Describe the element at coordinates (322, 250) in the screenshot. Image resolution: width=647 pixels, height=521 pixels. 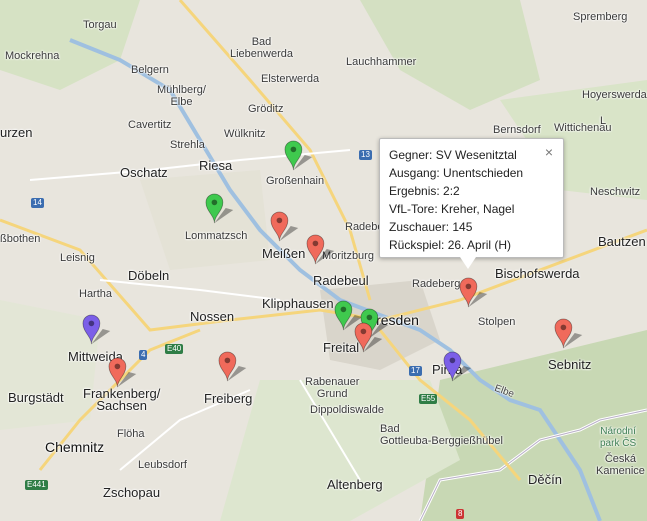
I see `marker-meissen-2-pin-icon` at that location.